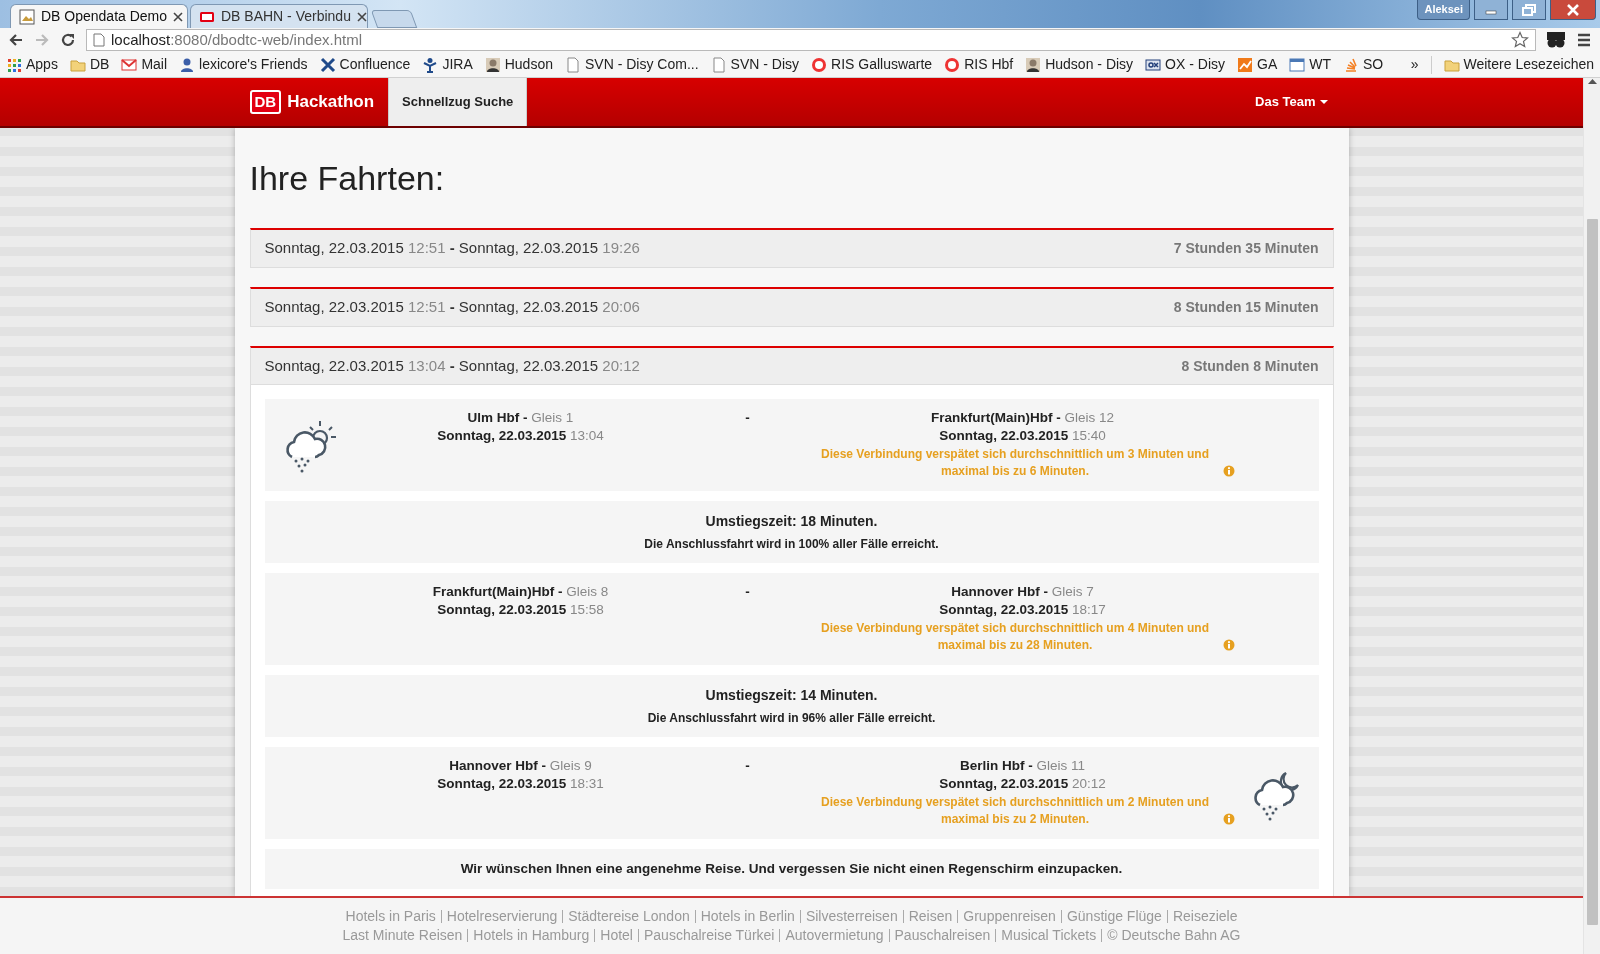  What do you see at coordinates (791, 869) in the screenshot?
I see `farewell-message: Wir wünschen Ihnen eine angenehme Reise. Und vergessen Sie nicht einen Regenschirm einzupacken.` at bounding box center [791, 869].